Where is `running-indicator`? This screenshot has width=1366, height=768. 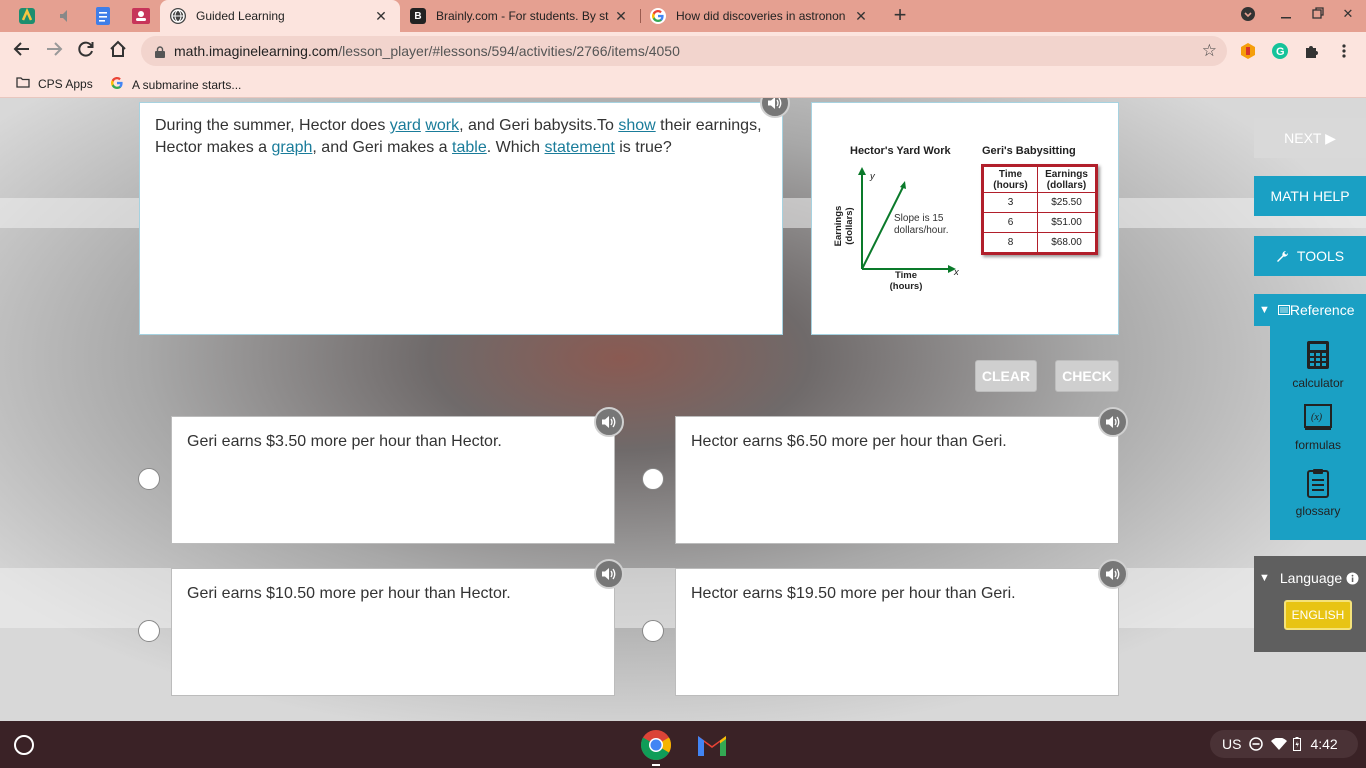 running-indicator is located at coordinates (656, 765).